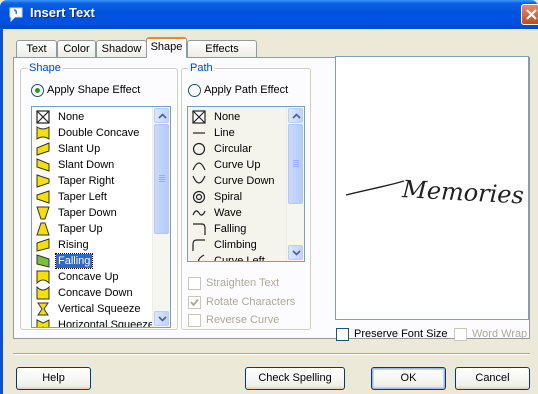  I want to click on shape-group-label: Shape, so click(45, 68).